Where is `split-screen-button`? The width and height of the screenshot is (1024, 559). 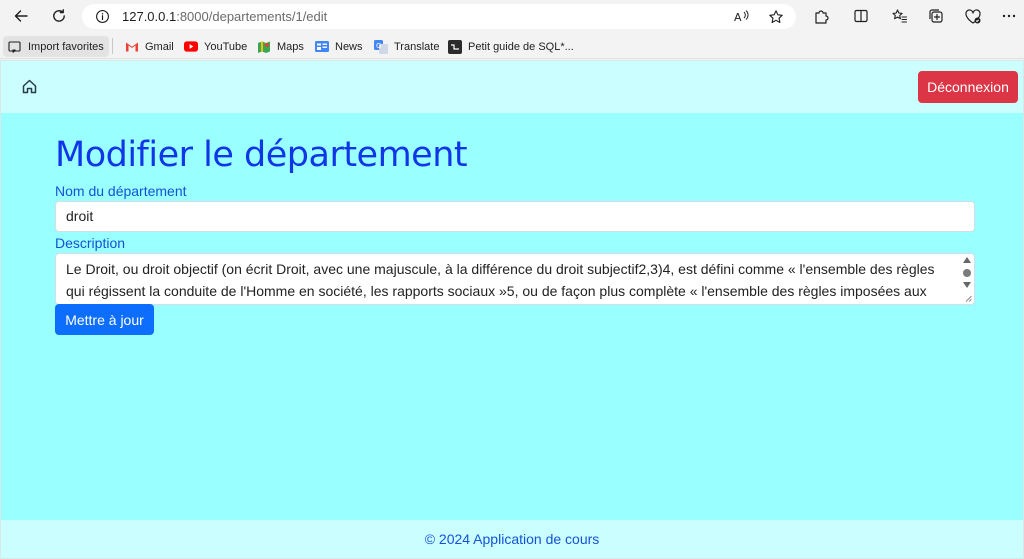
split-screen-button is located at coordinates (861, 16).